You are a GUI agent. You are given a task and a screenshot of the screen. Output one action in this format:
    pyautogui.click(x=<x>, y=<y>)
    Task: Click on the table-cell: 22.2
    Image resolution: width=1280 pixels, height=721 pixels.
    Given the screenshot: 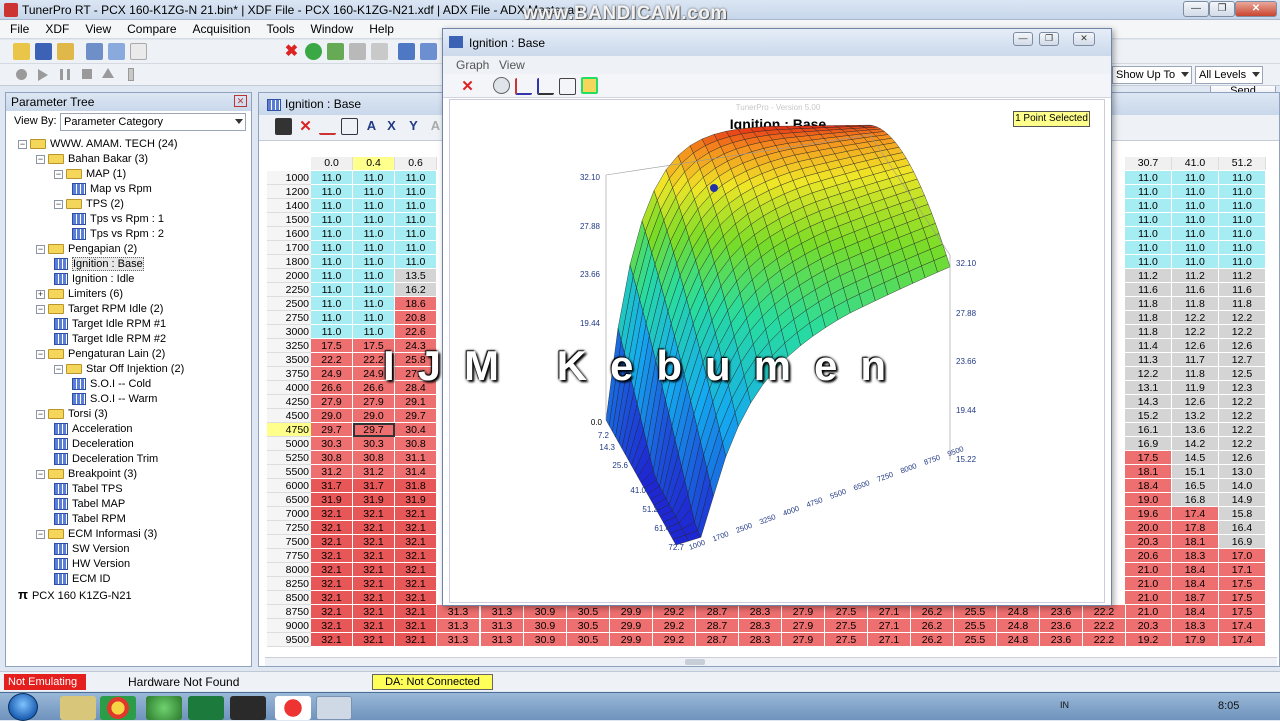 What is the action you would take?
    pyautogui.click(x=1104, y=626)
    